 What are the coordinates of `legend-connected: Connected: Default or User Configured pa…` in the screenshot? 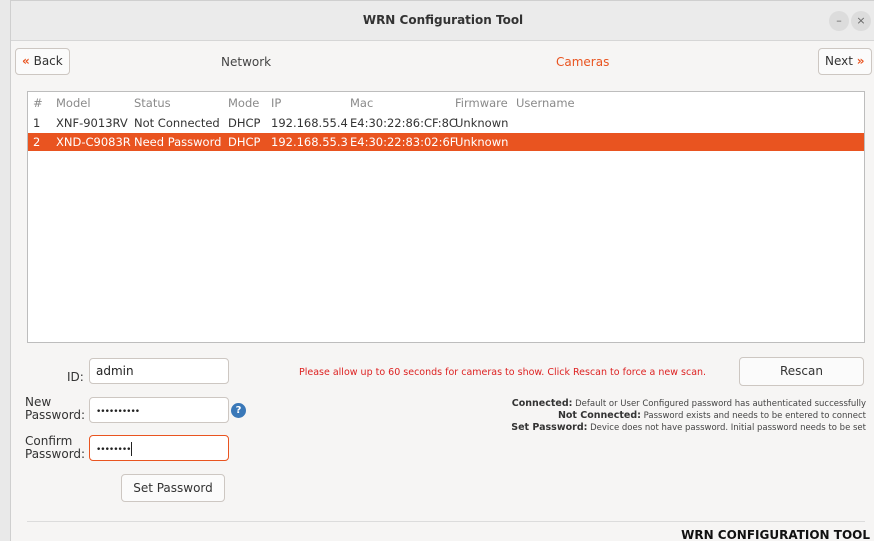 It's located at (689, 403).